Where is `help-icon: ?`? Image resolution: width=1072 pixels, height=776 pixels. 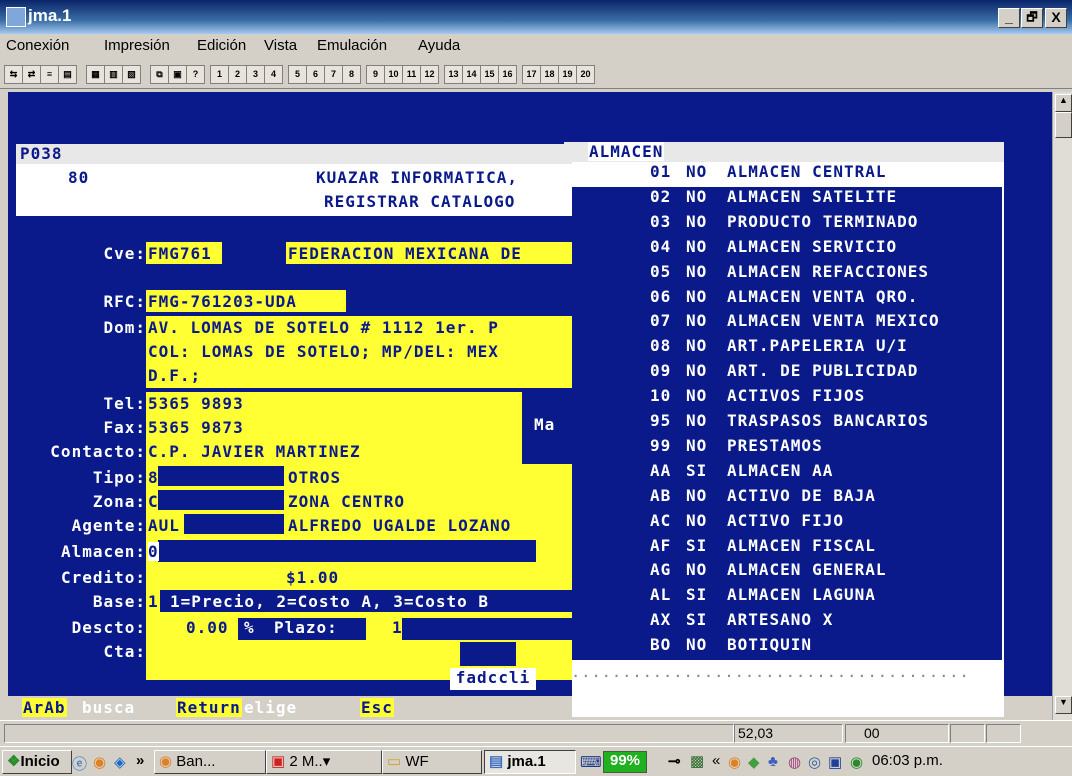
help-icon: ? is located at coordinates (195, 74).